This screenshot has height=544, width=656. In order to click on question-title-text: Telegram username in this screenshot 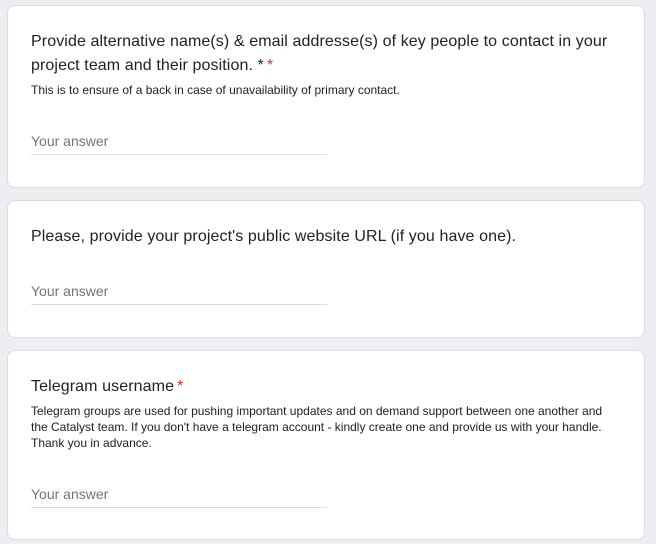, I will do `click(103, 386)`.